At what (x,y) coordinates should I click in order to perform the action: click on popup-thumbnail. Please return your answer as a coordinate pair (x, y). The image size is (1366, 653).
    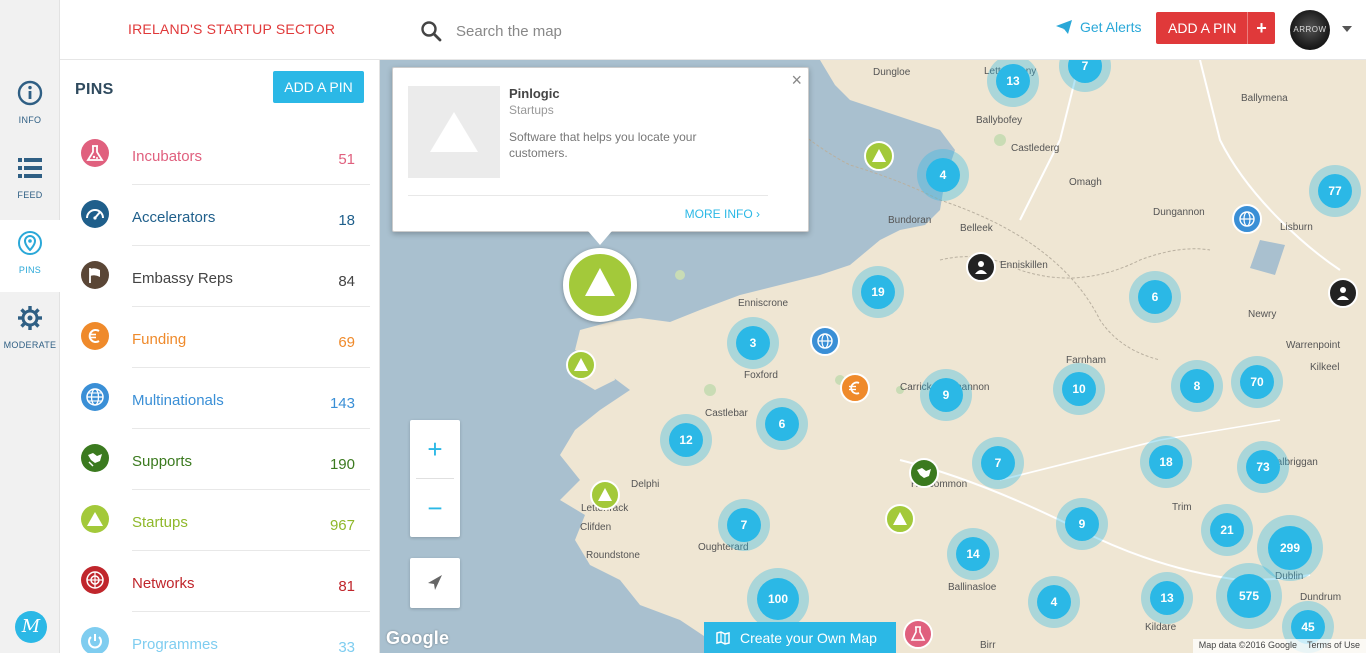
    Looking at the image, I should click on (454, 132).